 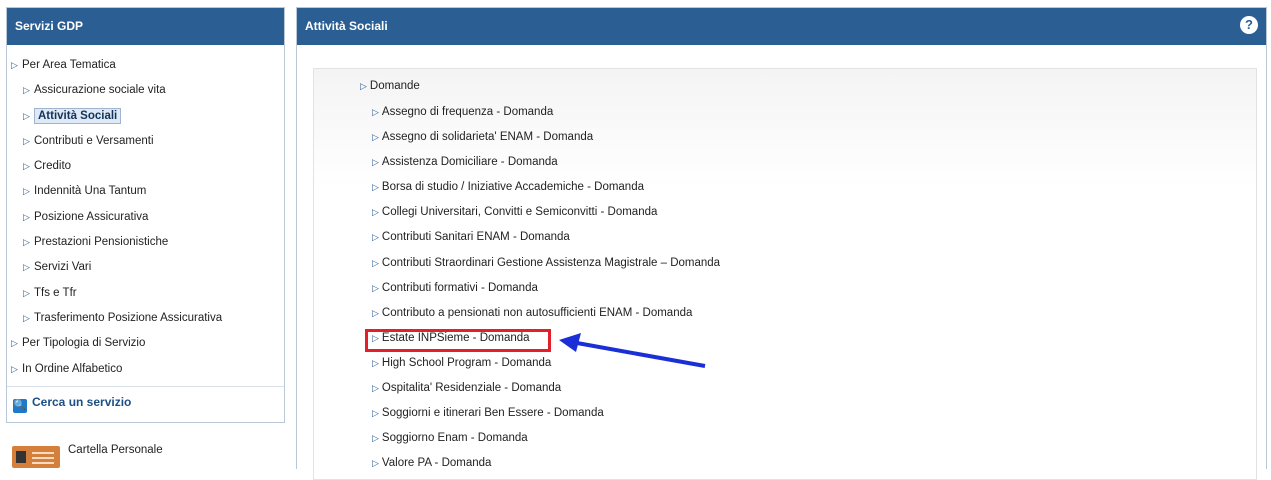 What do you see at coordinates (63, 267) in the screenshot?
I see `nav-item-label: Servizi Vari` at bounding box center [63, 267].